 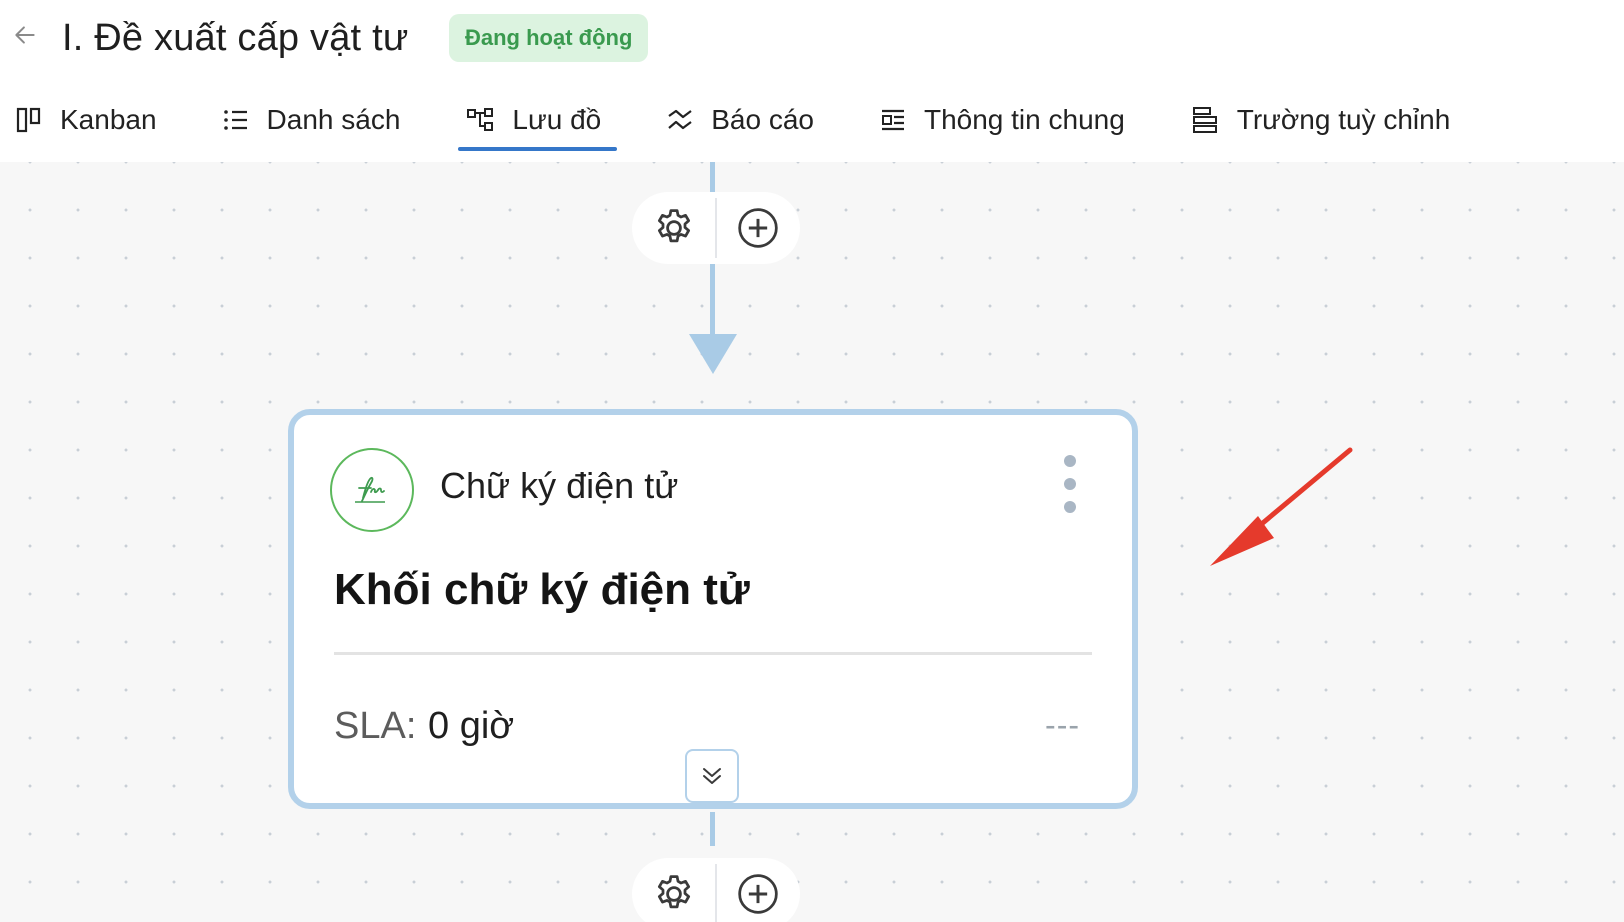 I want to click on page-title: I. Đề xuất cấp vật tư, so click(x=235, y=38).